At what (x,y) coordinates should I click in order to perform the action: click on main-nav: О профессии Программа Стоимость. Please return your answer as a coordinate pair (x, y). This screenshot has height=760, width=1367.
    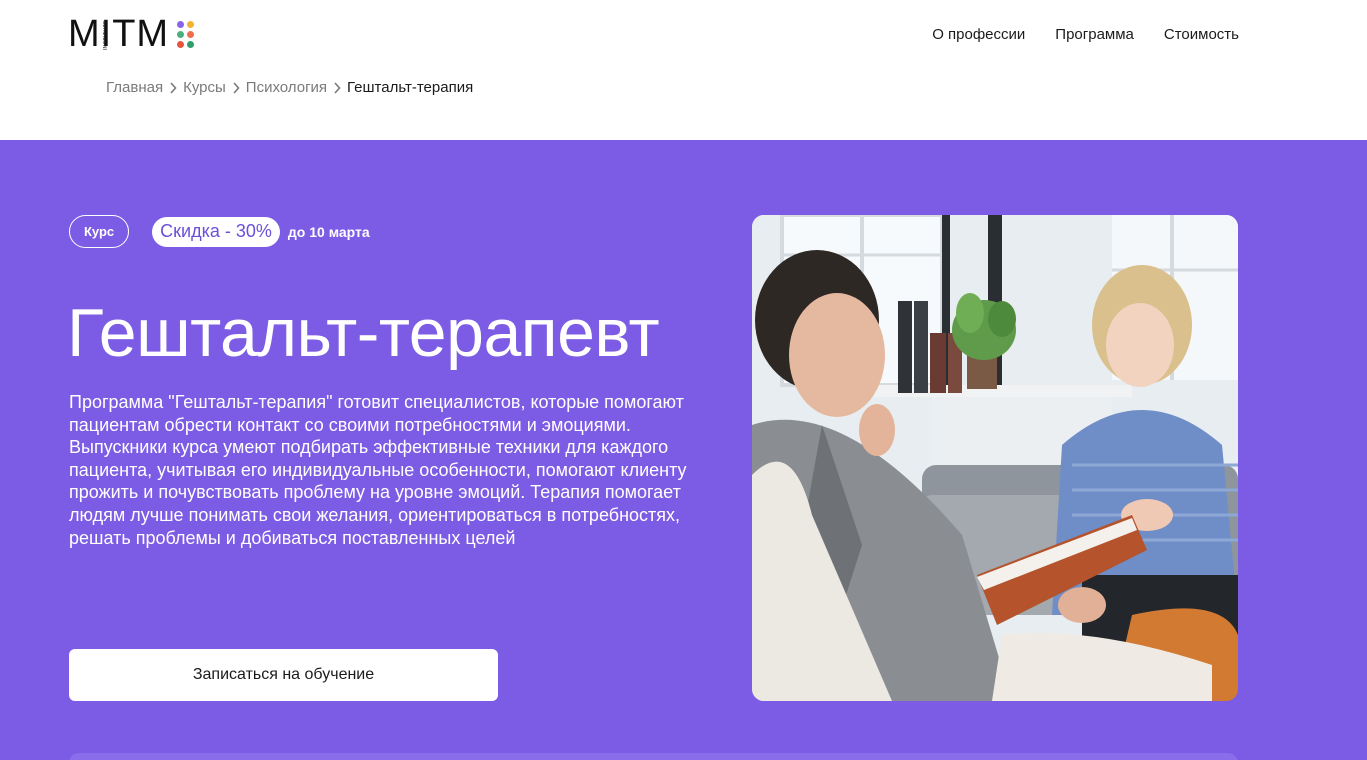
    Looking at the image, I should click on (1085, 35).